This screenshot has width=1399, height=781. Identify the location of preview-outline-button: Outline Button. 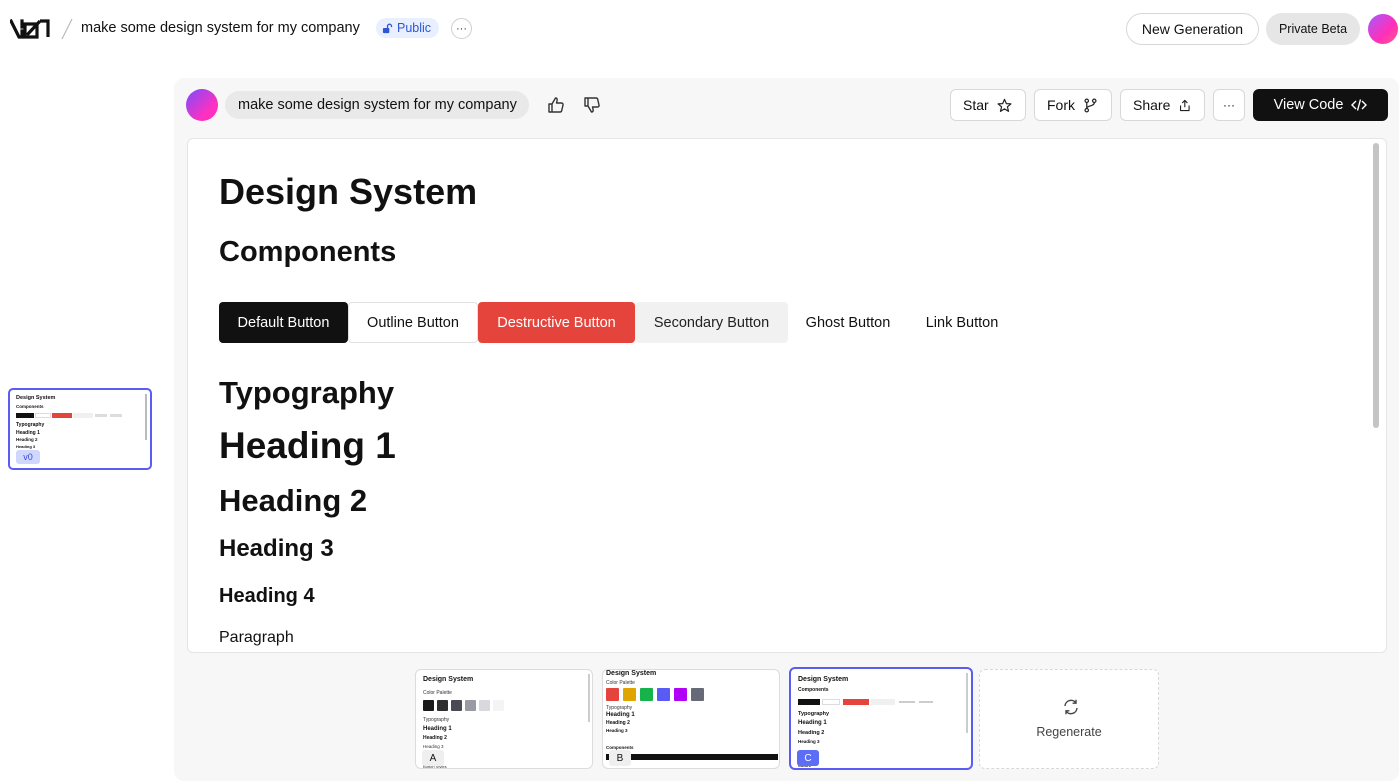
(413, 322).